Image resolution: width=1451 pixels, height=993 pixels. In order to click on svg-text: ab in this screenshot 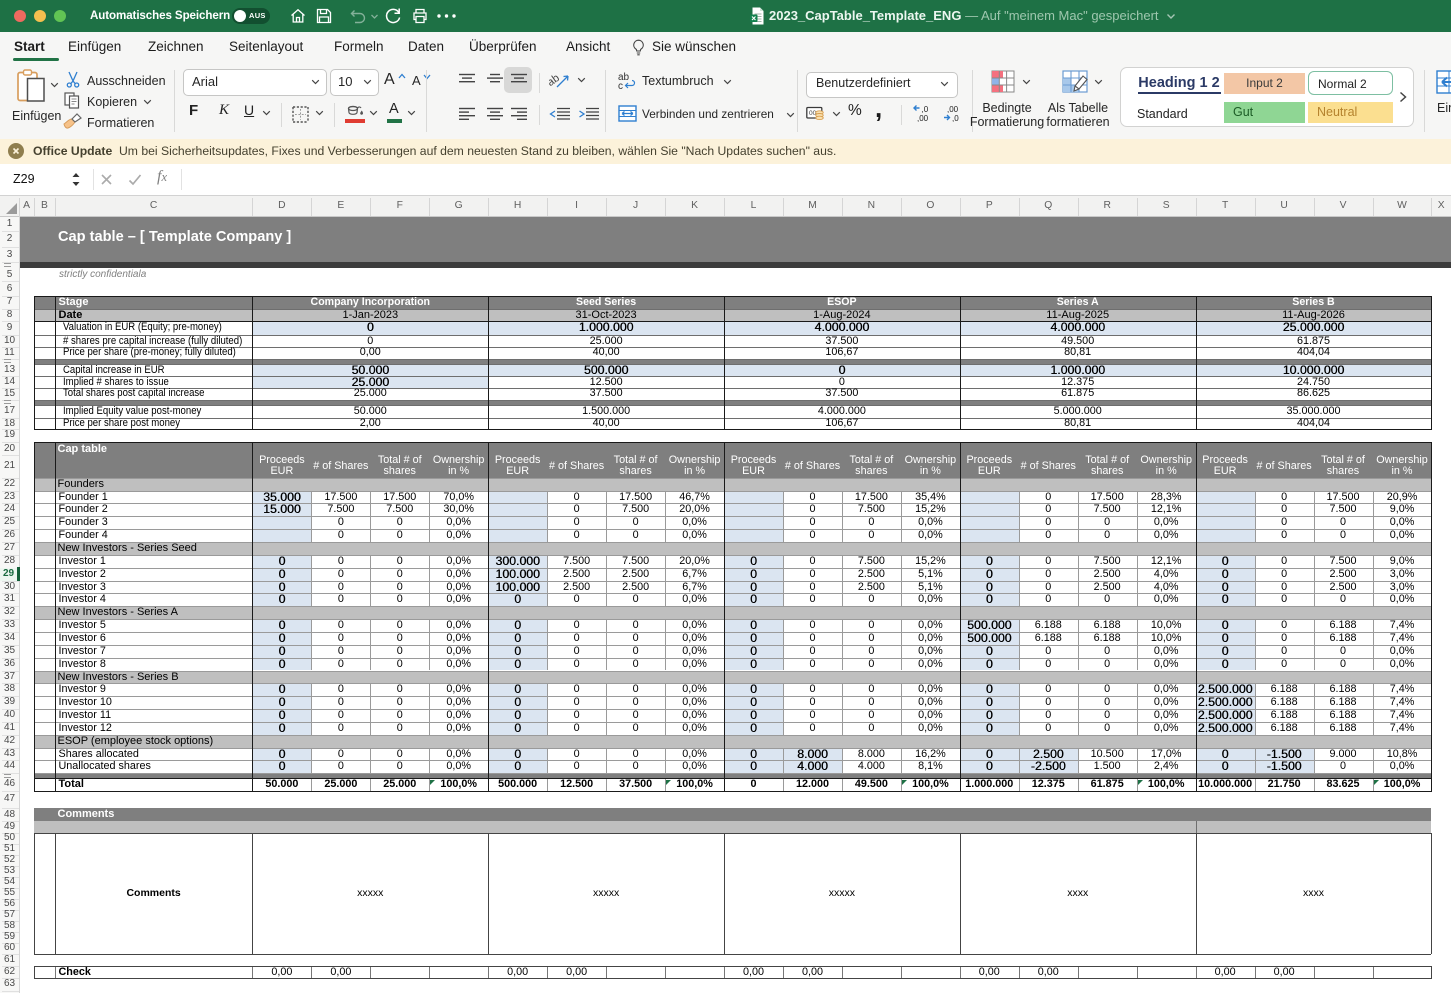, I will do `click(555, 80)`.